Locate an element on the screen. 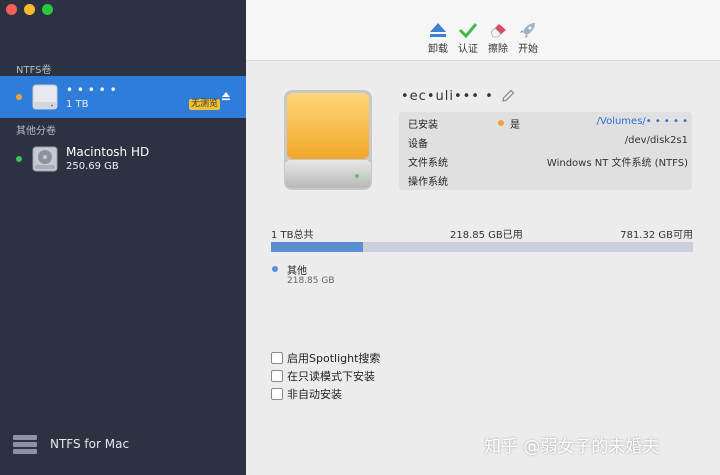 The width and height of the screenshot is (720, 475). readonly-option: 在只读模式下安装 is located at coordinates (323, 376).